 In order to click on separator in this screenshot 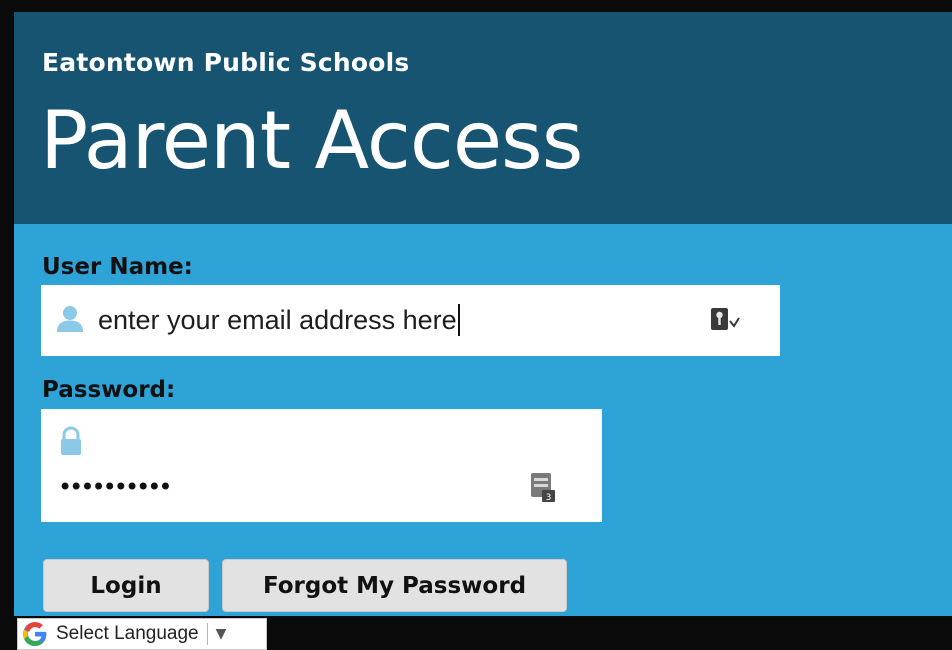, I will do `click(207, 634)`.